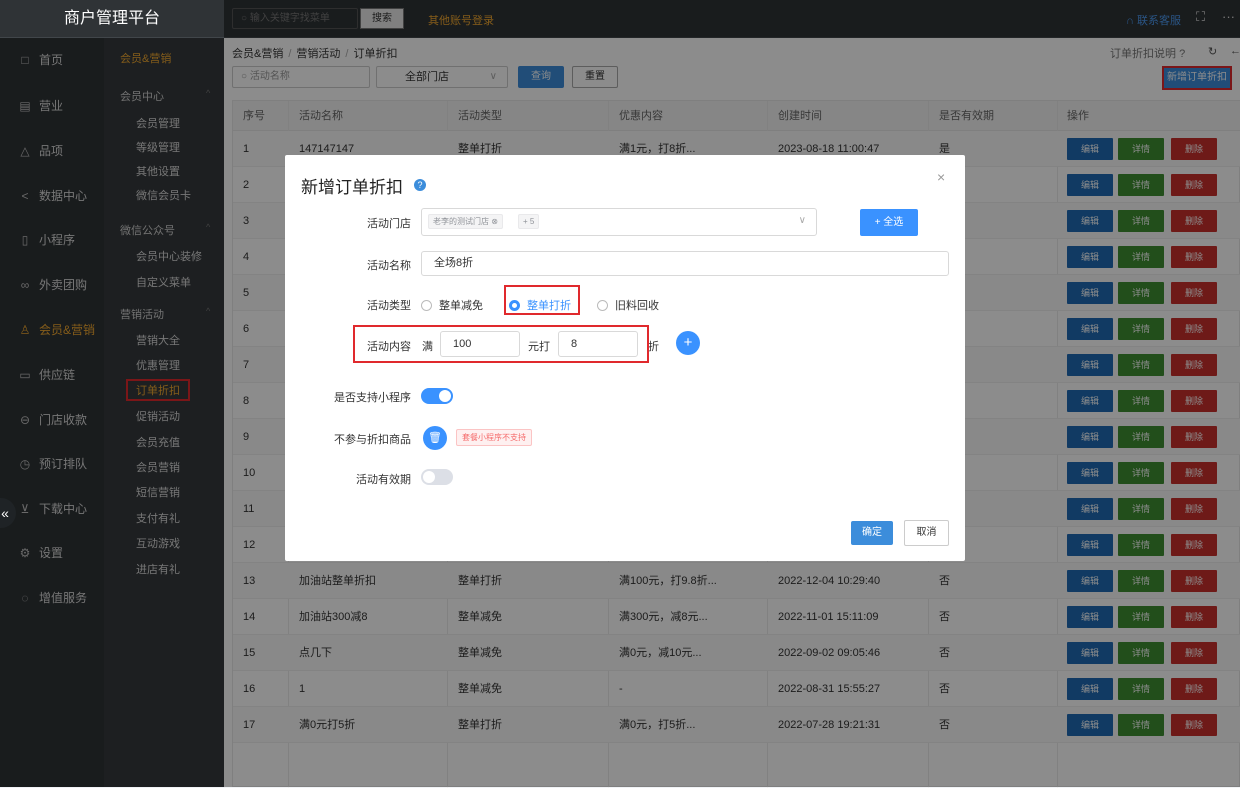 This screenshot has width=1240, height=788. I want to click on type-label: 活动类型, so click(389, 306).